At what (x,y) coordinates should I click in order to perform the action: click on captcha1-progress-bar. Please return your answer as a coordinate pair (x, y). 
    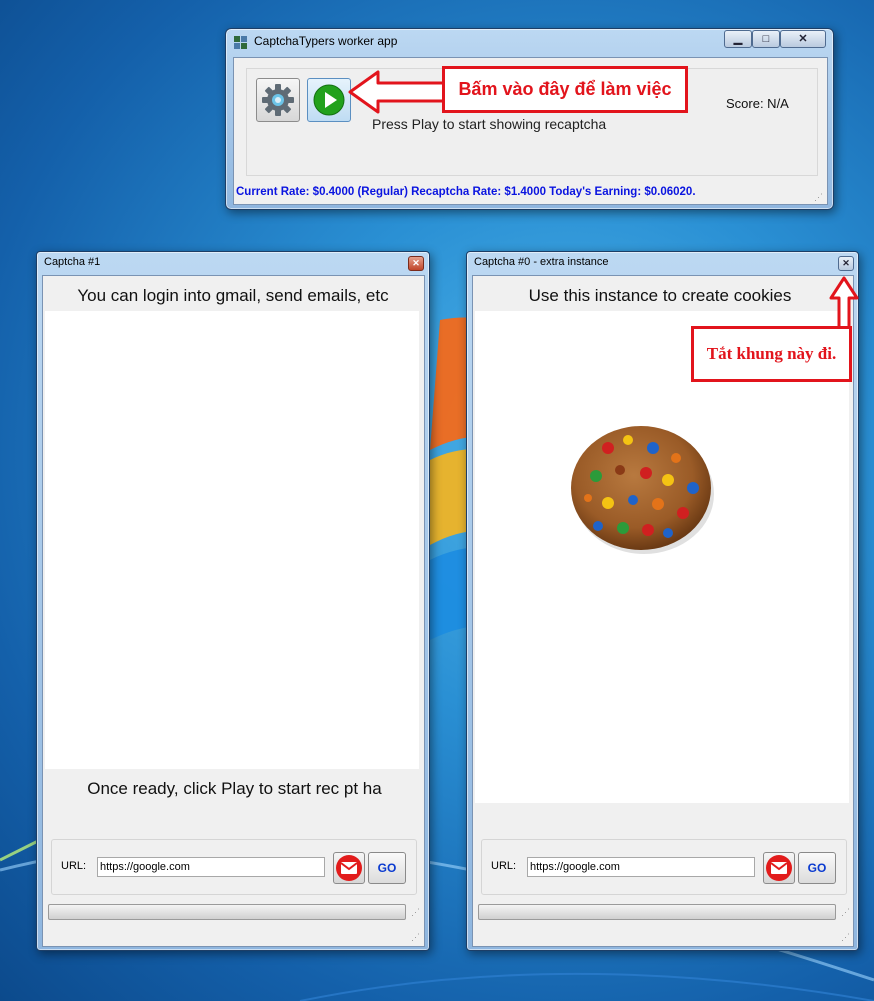
    Looking at the image, I should click on (227, 912).